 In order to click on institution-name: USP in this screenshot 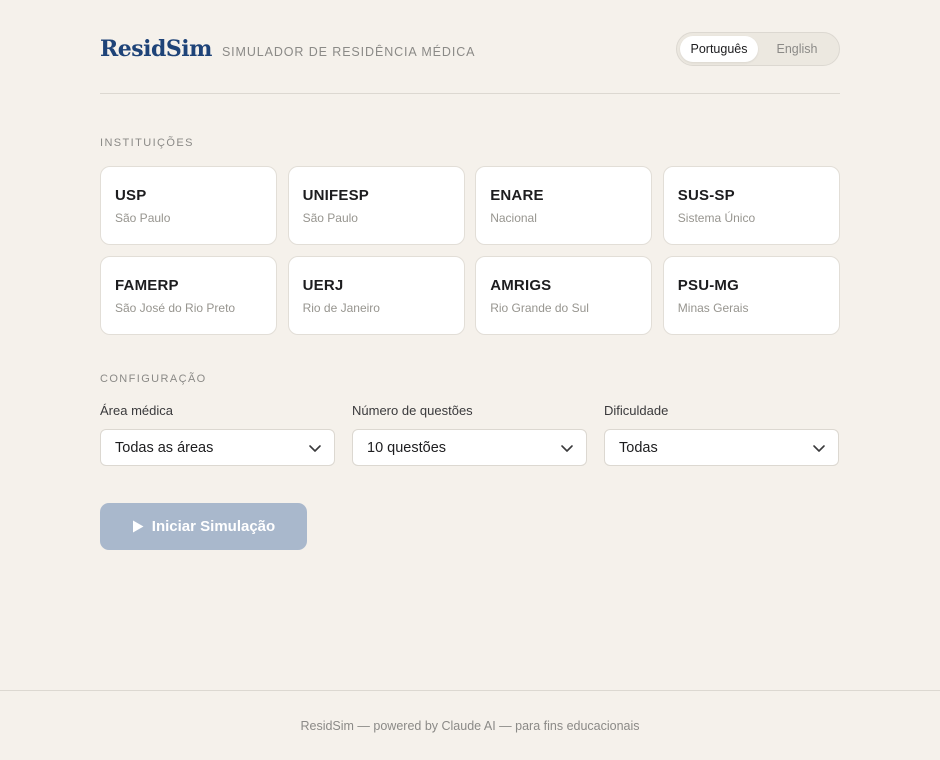, I will do `click(131, 195)`.